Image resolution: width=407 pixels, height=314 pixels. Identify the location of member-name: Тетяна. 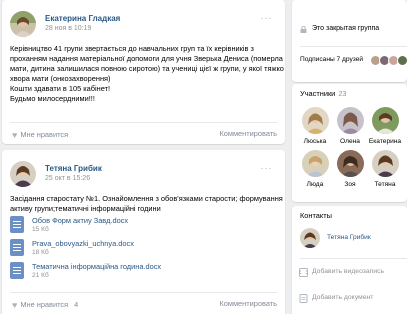
(385, 184).